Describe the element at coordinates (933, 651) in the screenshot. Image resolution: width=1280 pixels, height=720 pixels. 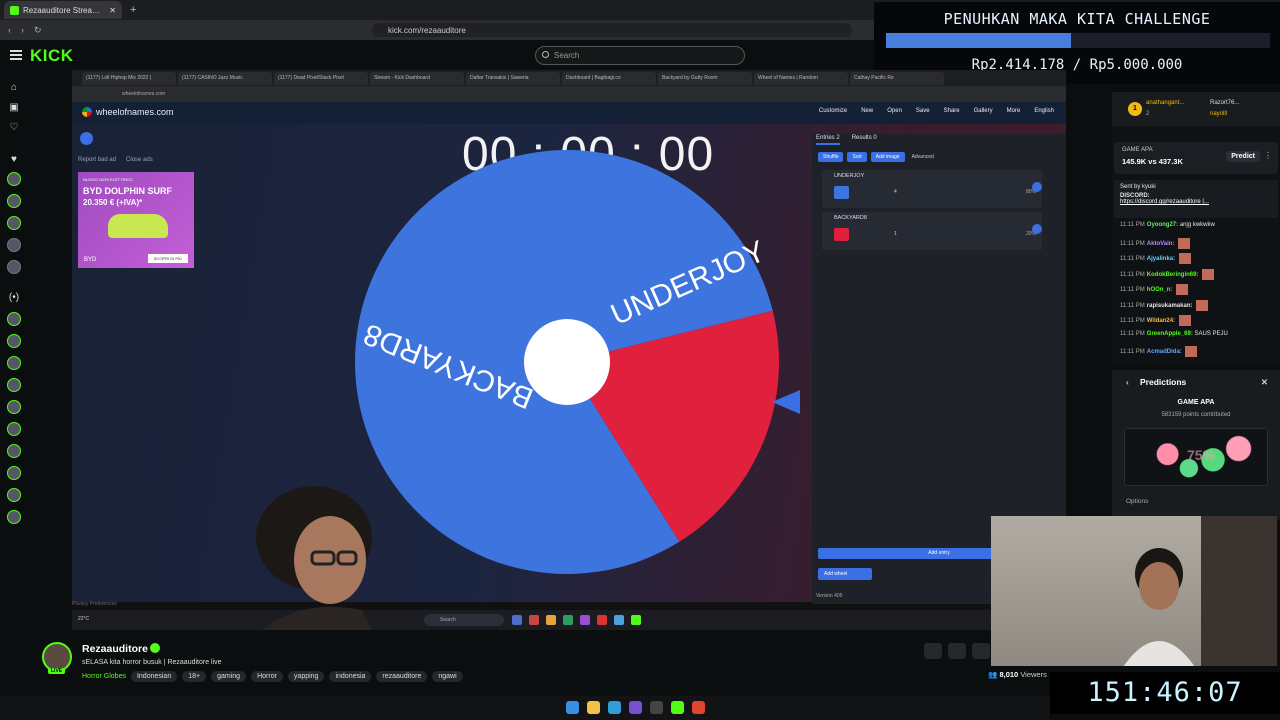
I see `notification-bell-icon` at that location.